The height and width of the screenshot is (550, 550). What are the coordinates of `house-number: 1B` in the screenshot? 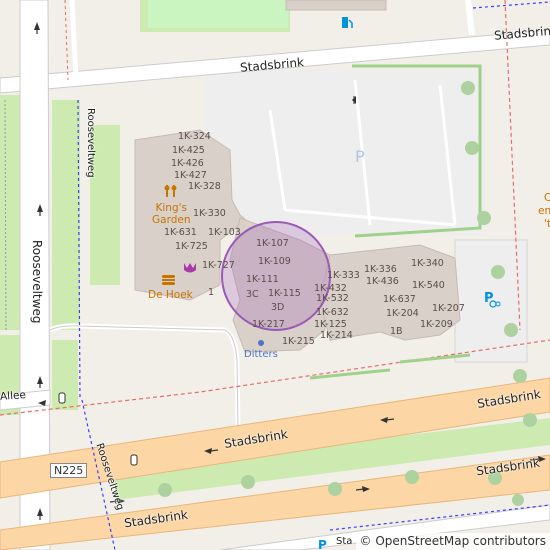 It's located at (396, 331).